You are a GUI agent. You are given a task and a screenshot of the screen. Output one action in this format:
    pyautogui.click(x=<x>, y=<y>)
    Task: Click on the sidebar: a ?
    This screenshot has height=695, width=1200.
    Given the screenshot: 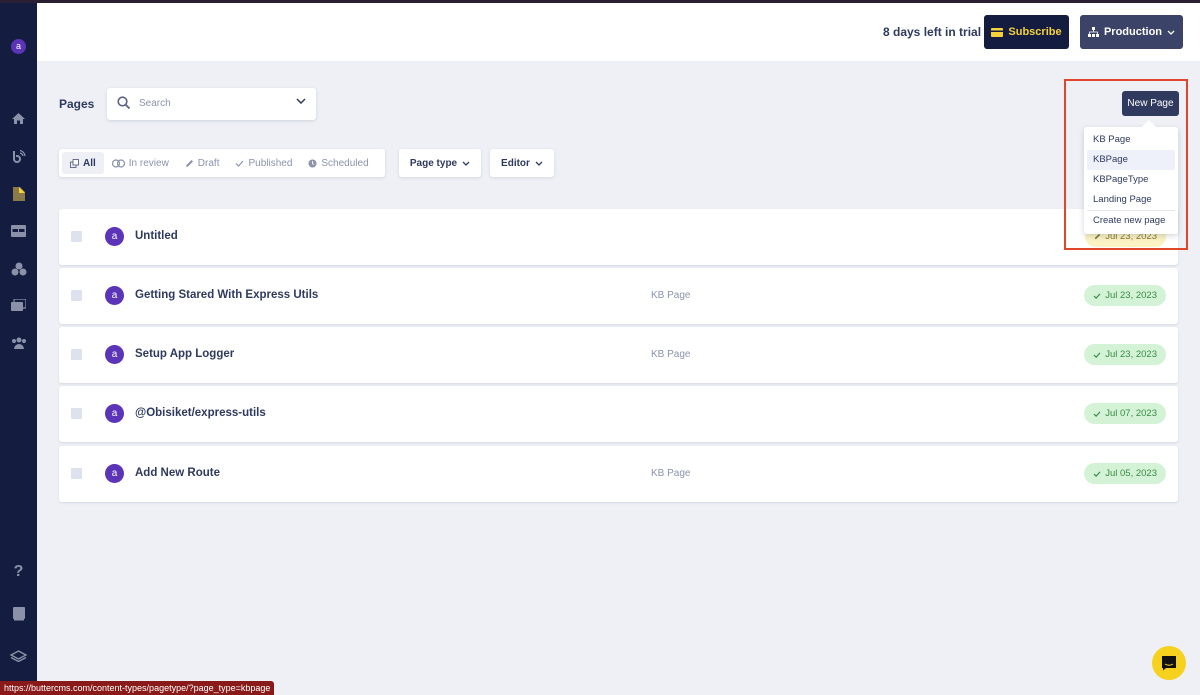 What is the action you would take?
    pyautogui.click(x=18, y=349)
    